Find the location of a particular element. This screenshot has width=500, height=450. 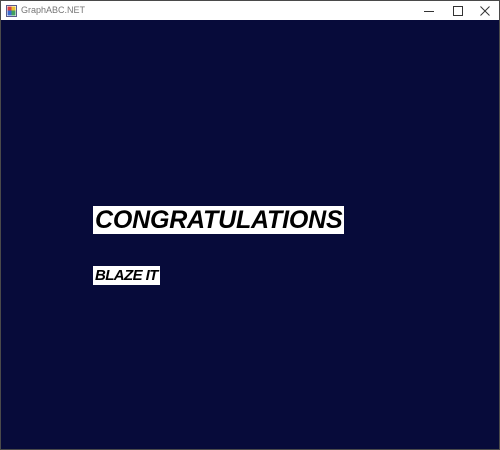

maximize-icon is located at coordinates (458, 10).